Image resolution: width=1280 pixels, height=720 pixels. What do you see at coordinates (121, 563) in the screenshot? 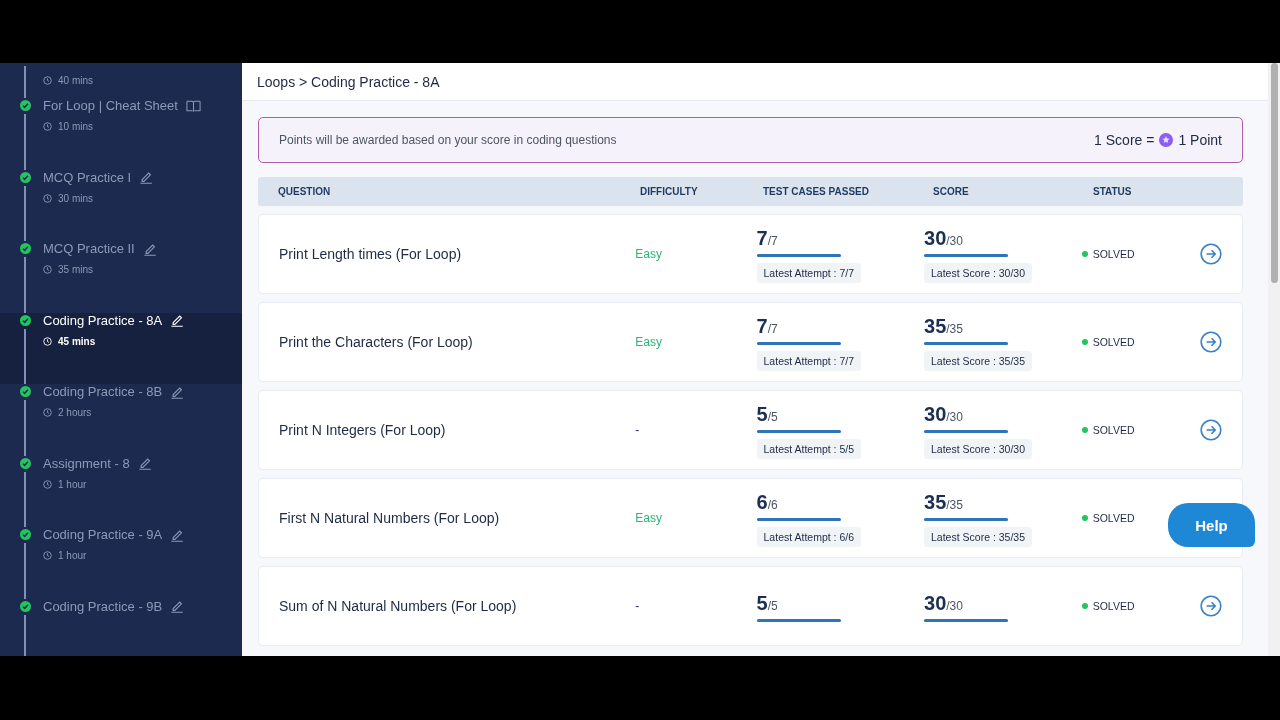
I see `sidebar-item: Coding Practice - 9A 1 hour` at bounding box center [121, 563].